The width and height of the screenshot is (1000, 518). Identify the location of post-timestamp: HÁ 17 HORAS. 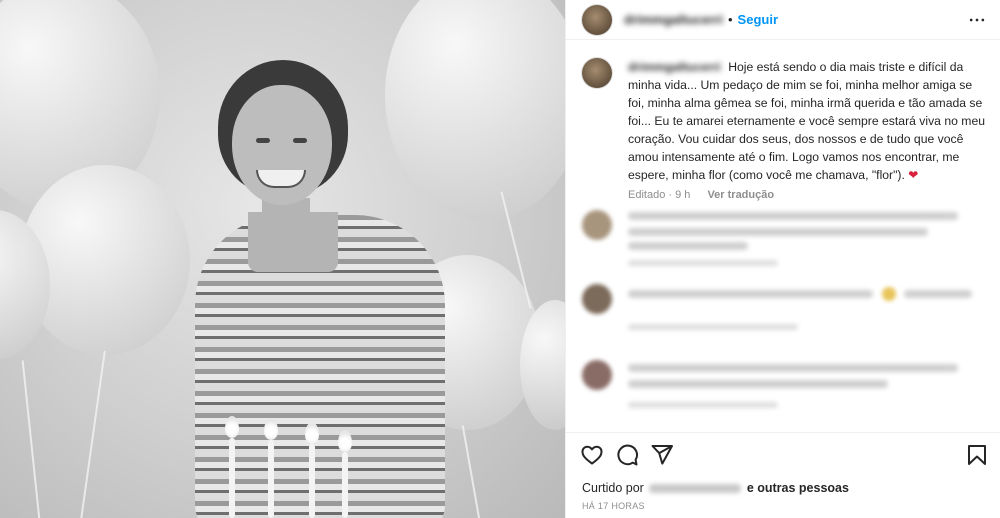
(613, 506).